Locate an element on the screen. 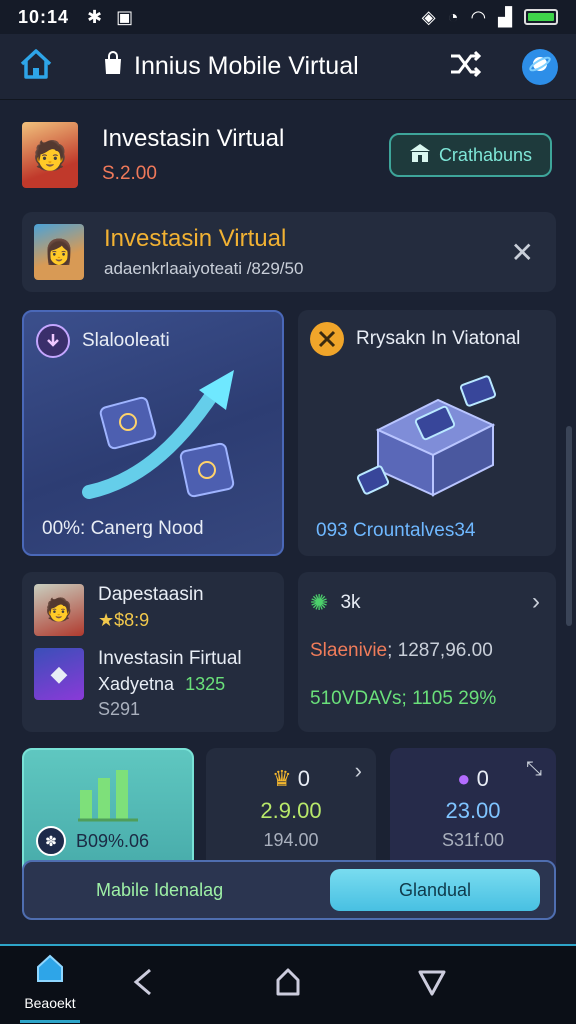 The image size is (576, 1024). card-a-footer: 00%: Canerg Nood is located at coordinates (123, 528).